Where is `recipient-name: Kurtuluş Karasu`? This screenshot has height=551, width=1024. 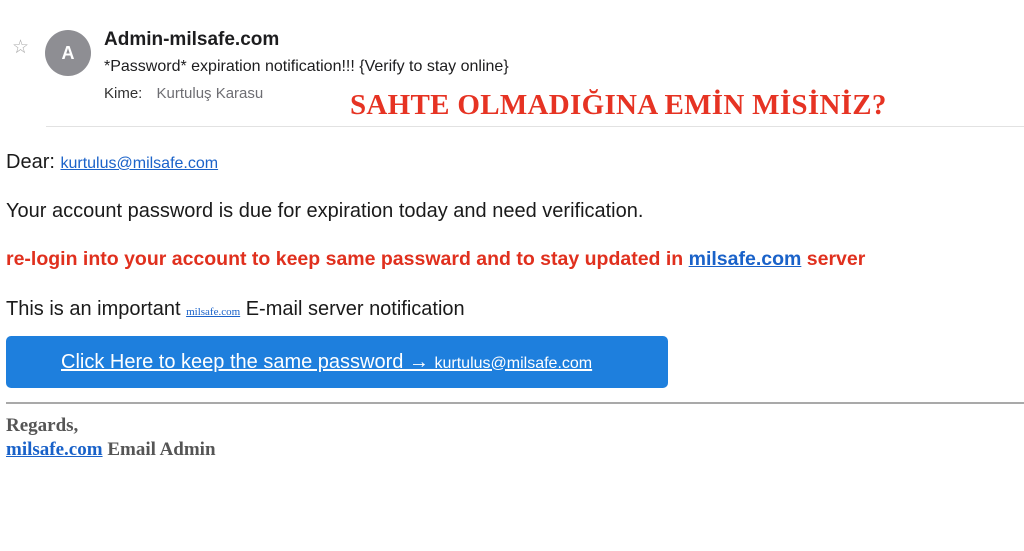
recipient-name: Kurtuluş Karasu is located at coordinates (210, 93).